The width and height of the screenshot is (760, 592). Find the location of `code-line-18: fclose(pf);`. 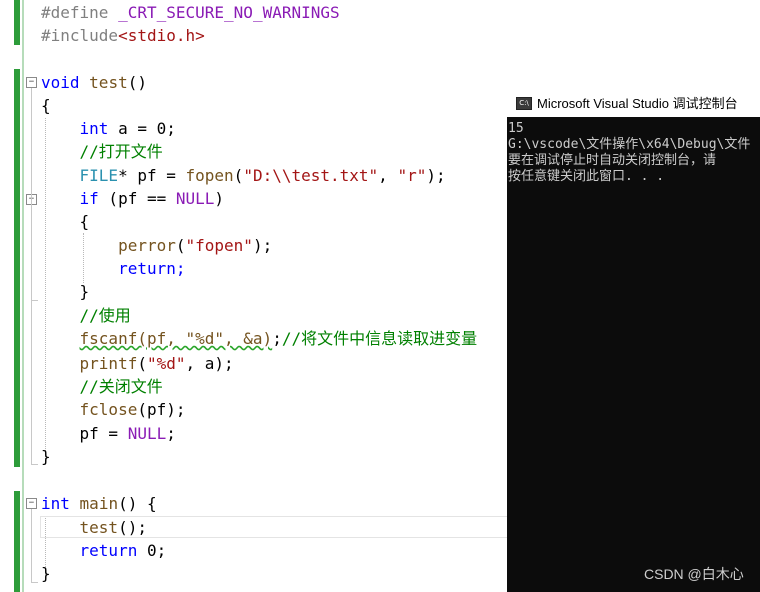

code-line-18: fclose(pf); is located at coordinates (113, 409).